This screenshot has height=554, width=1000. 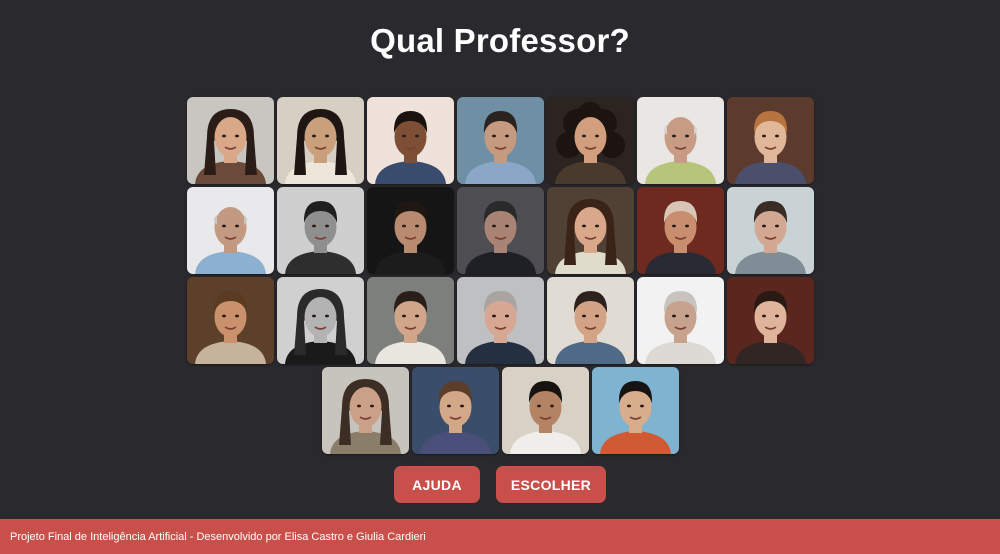 What do you see at coordinates (551, 484) in the screenshot?
I see `choose-button: ESCOLHER` at bounding box center [551, 484].